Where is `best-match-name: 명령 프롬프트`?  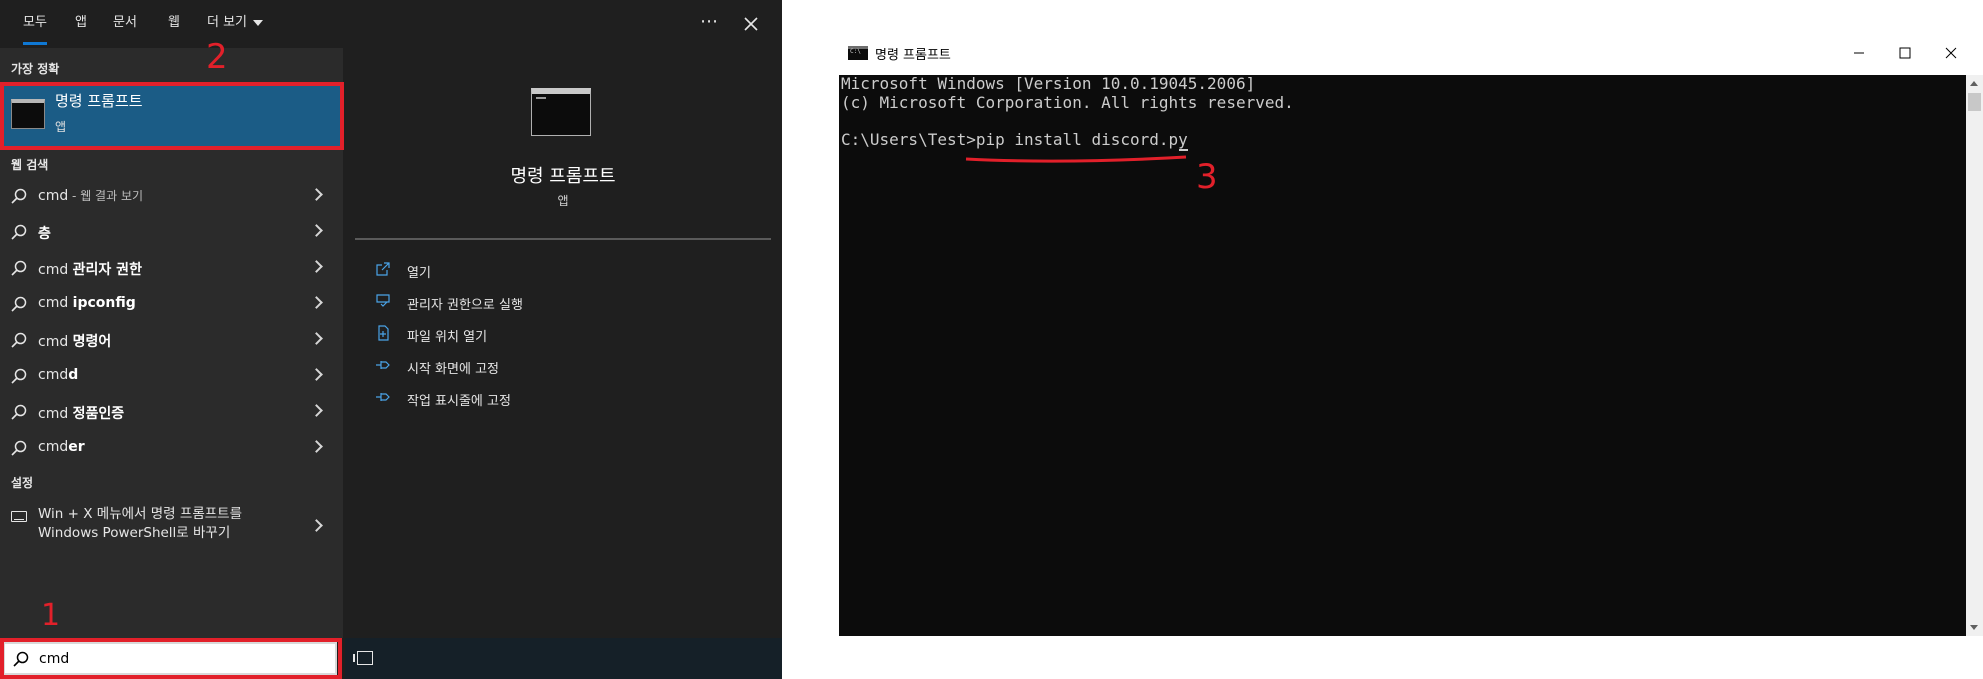 best-match-name: 명령 프롬프트 is located at coordinates (99, 101).